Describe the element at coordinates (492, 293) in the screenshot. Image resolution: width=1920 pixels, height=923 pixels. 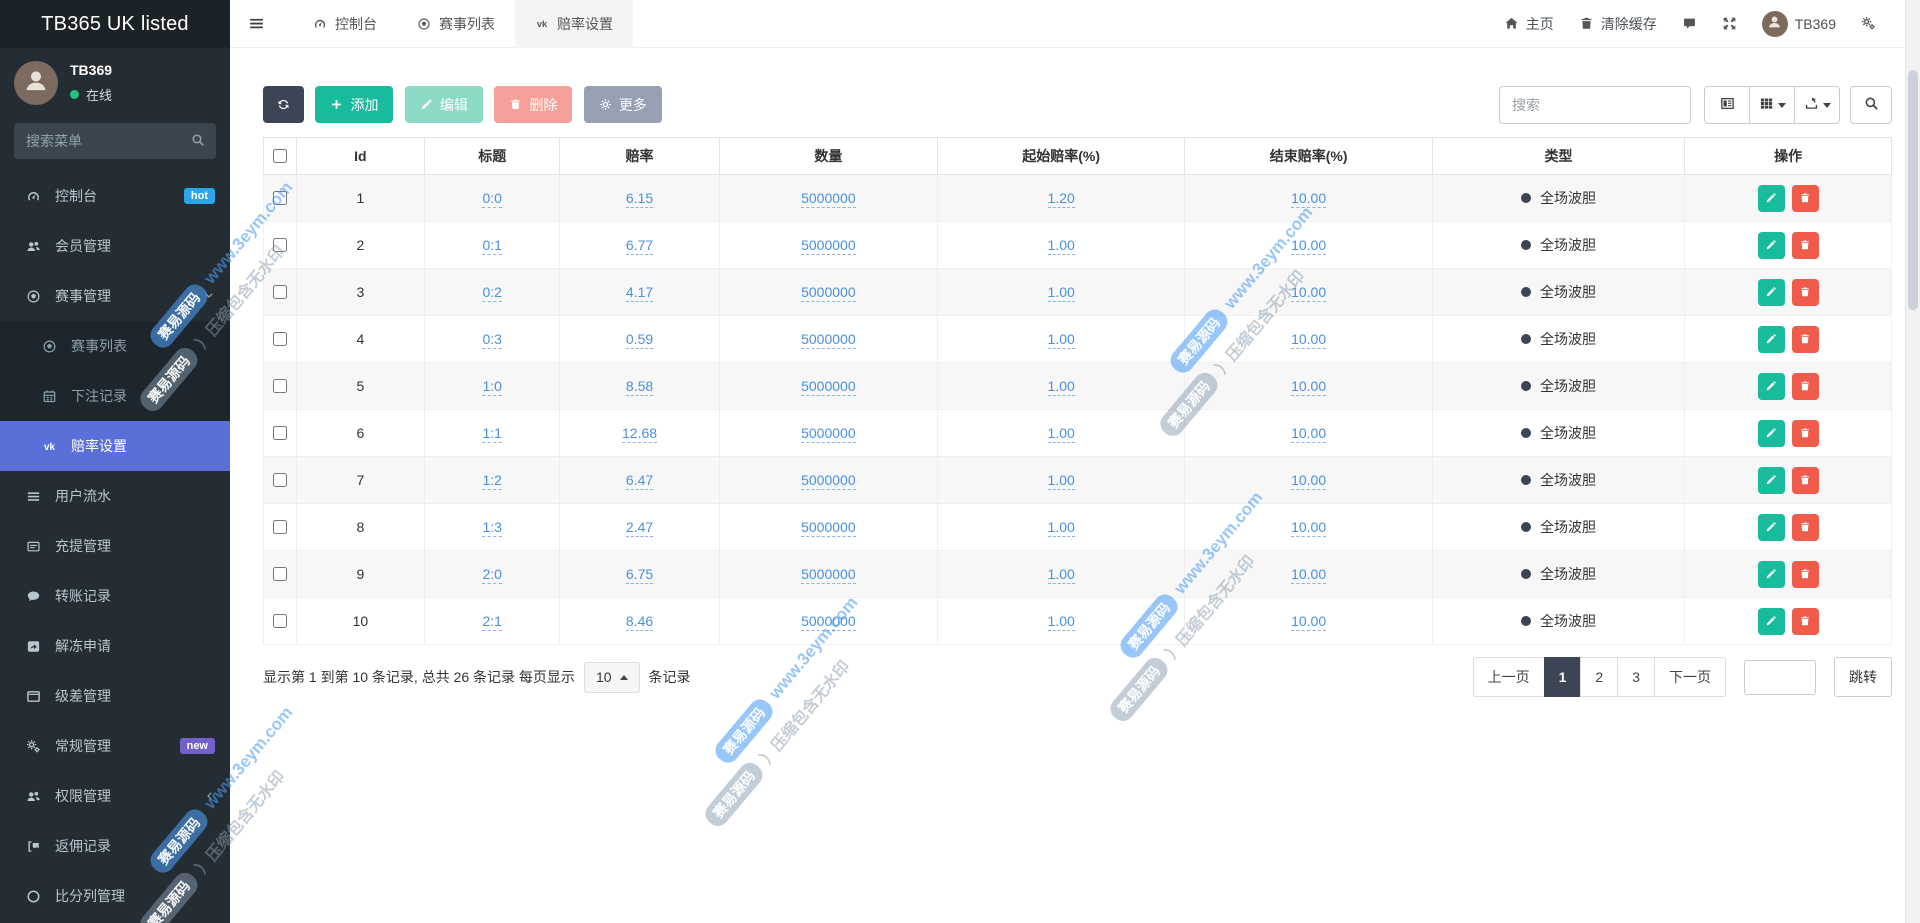
I see `cell-title-link: 0:2` at that location.